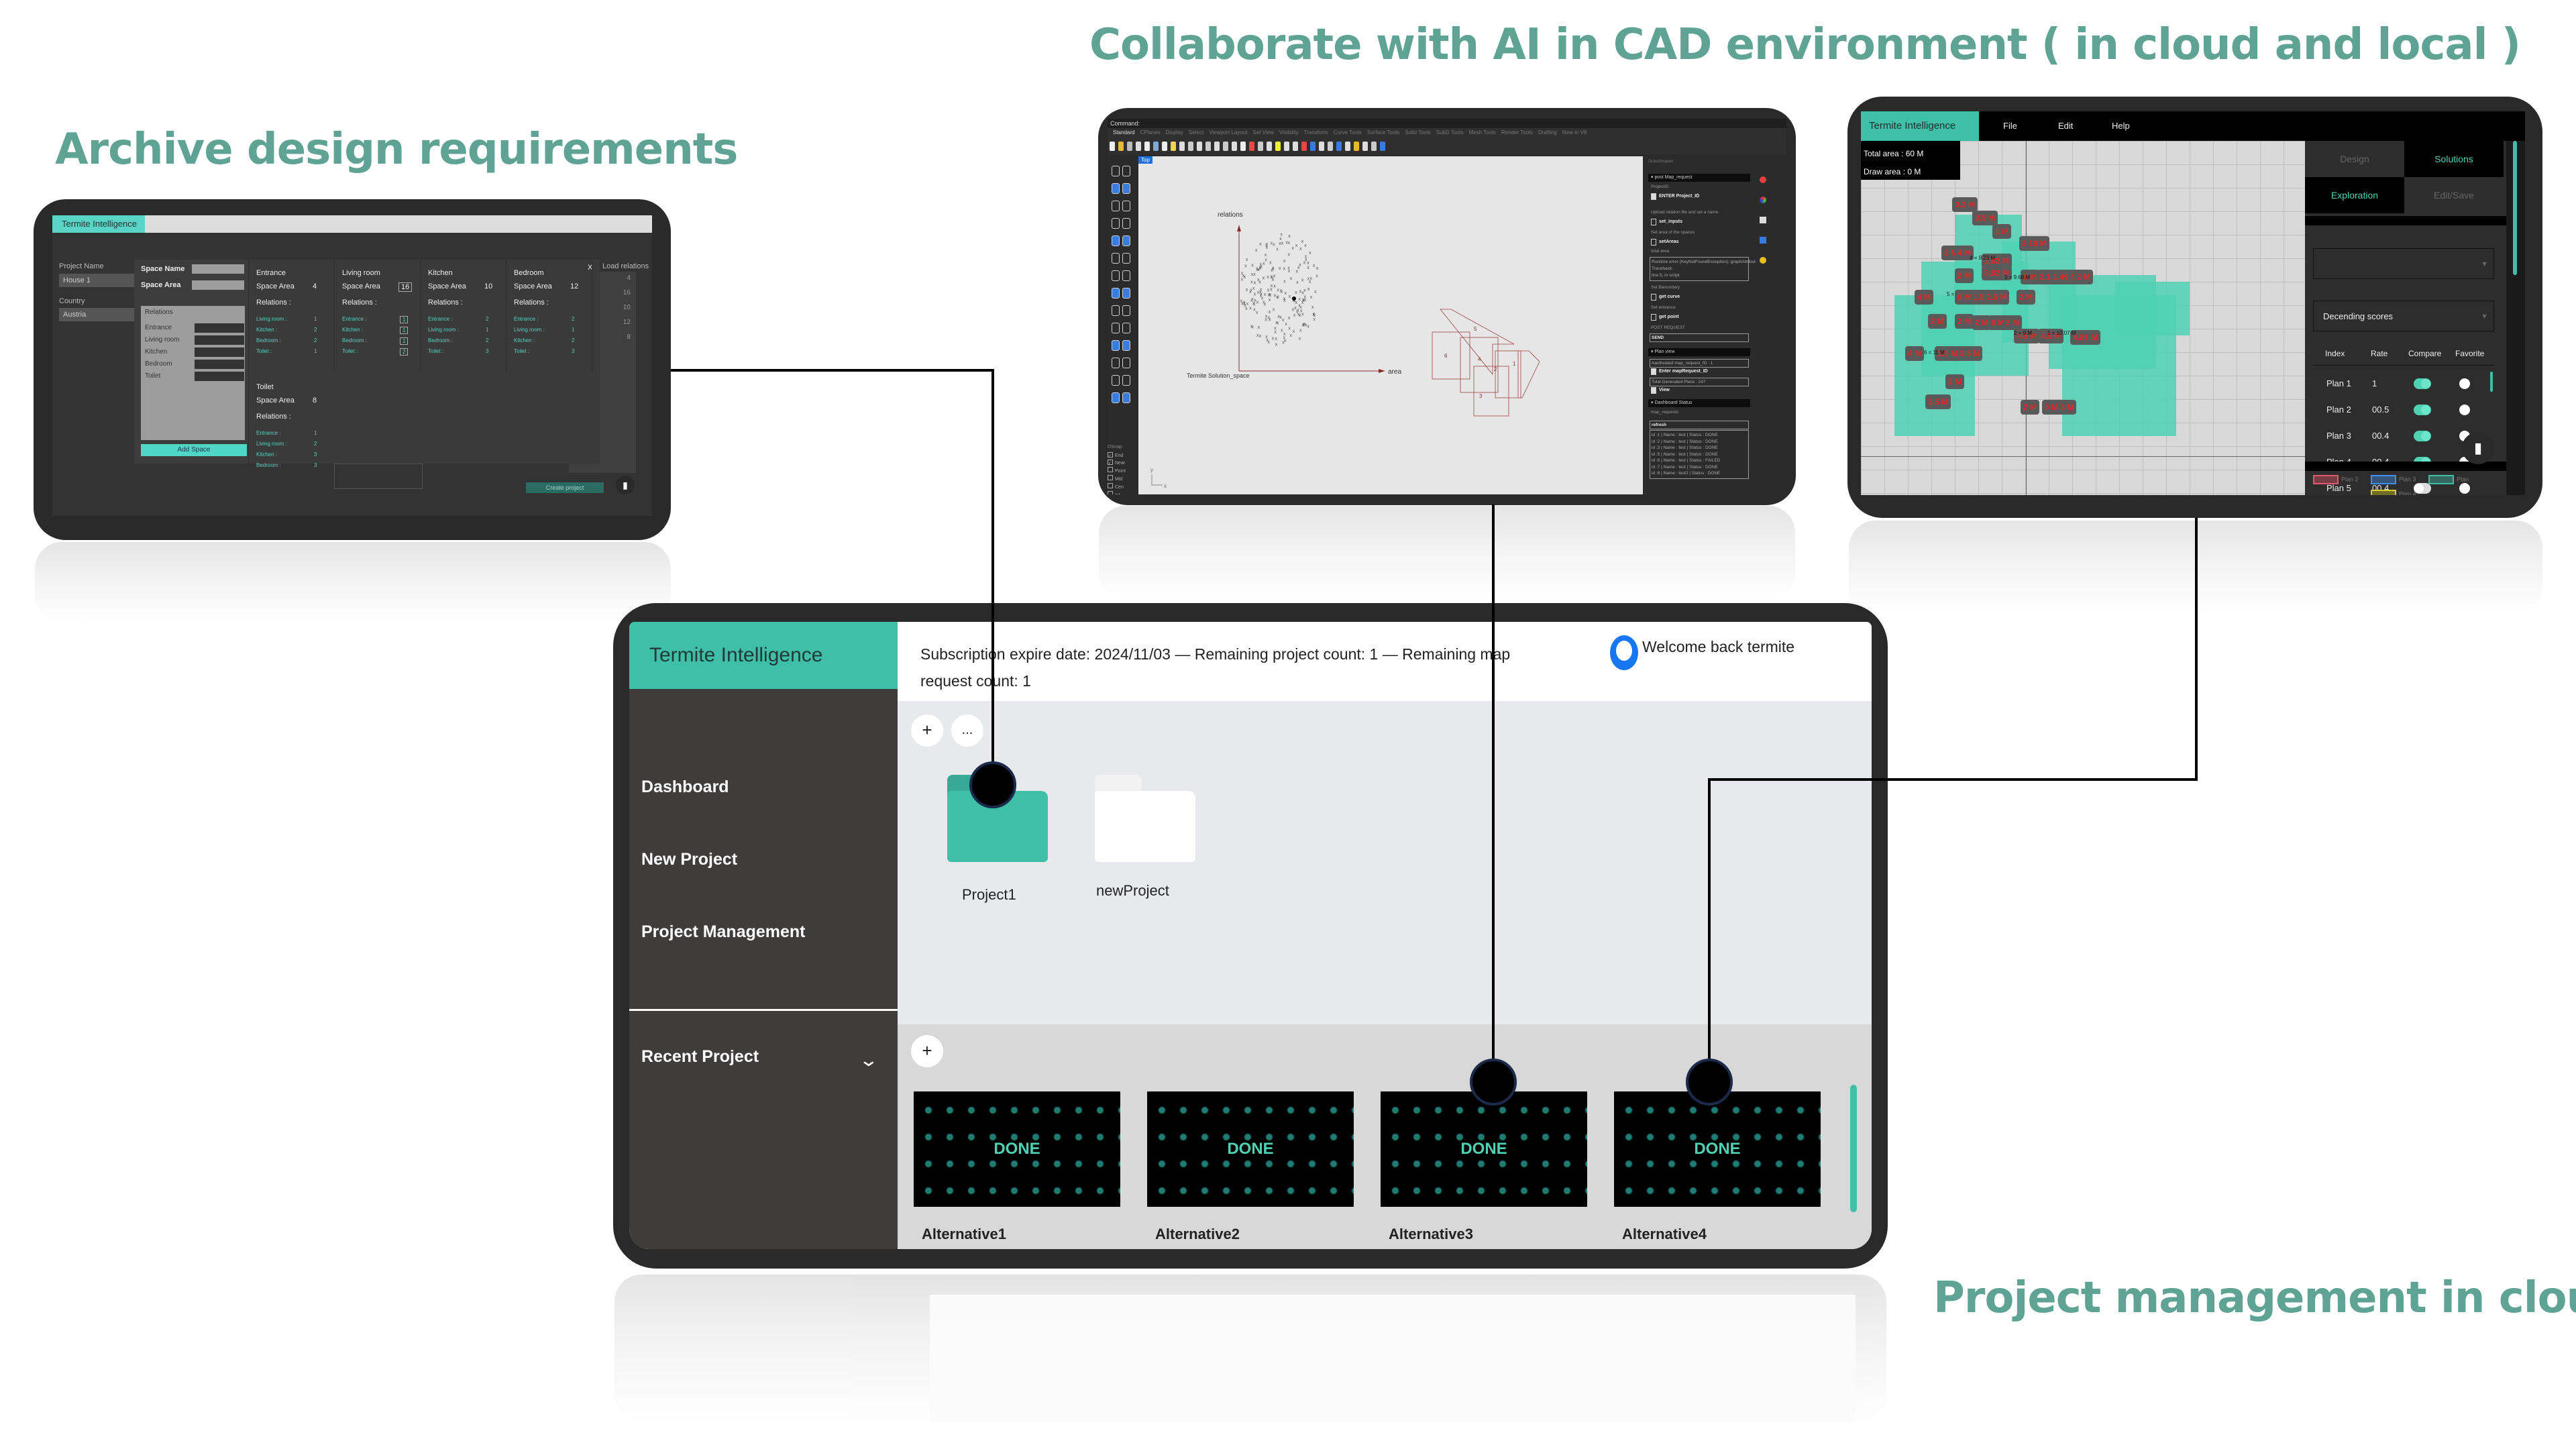 The width and height of the screenshot is (2576, 1449). Describe the element at coordinates (2464, 410) in the screenshot. I see `favorite-radio` at that location.